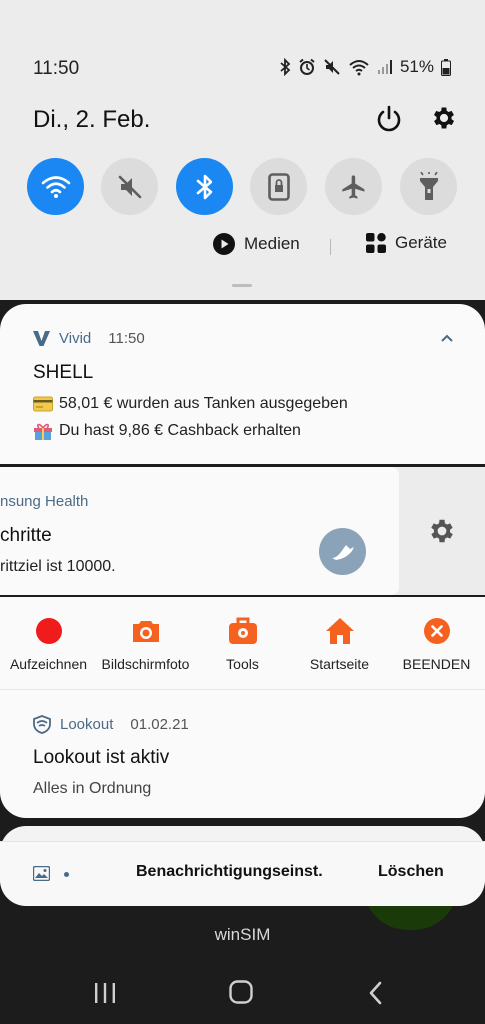  I want to click on camera-icon, so click(145, 631).